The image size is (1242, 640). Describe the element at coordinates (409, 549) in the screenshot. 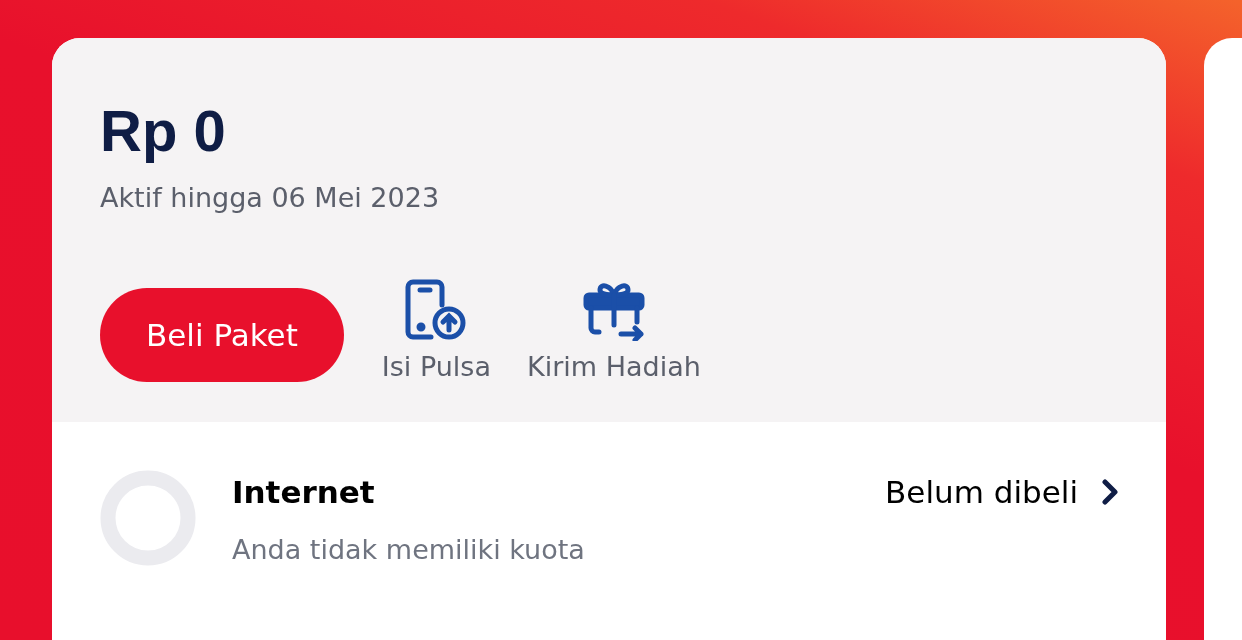

I see `quota-subtitle: Anda tidak memiliki kuota` at that location.